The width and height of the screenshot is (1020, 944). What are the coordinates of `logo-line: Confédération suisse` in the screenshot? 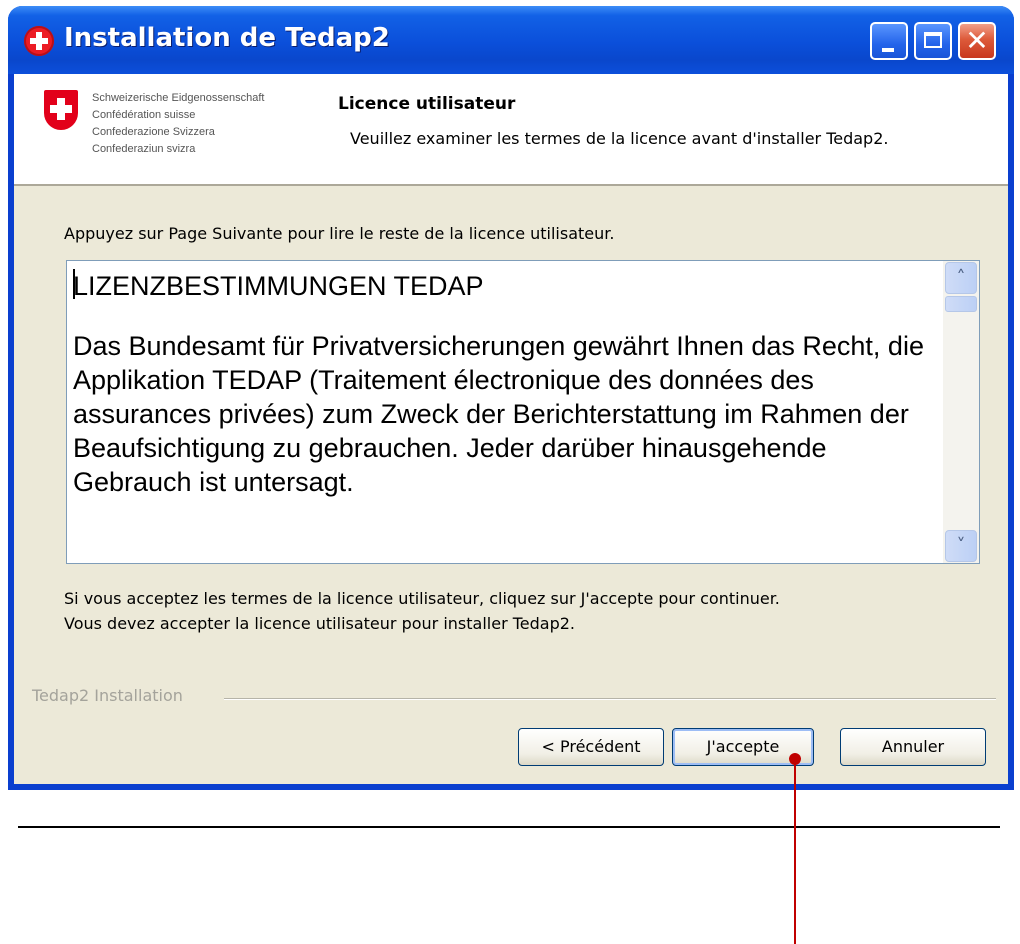 It's located at (144, 115).